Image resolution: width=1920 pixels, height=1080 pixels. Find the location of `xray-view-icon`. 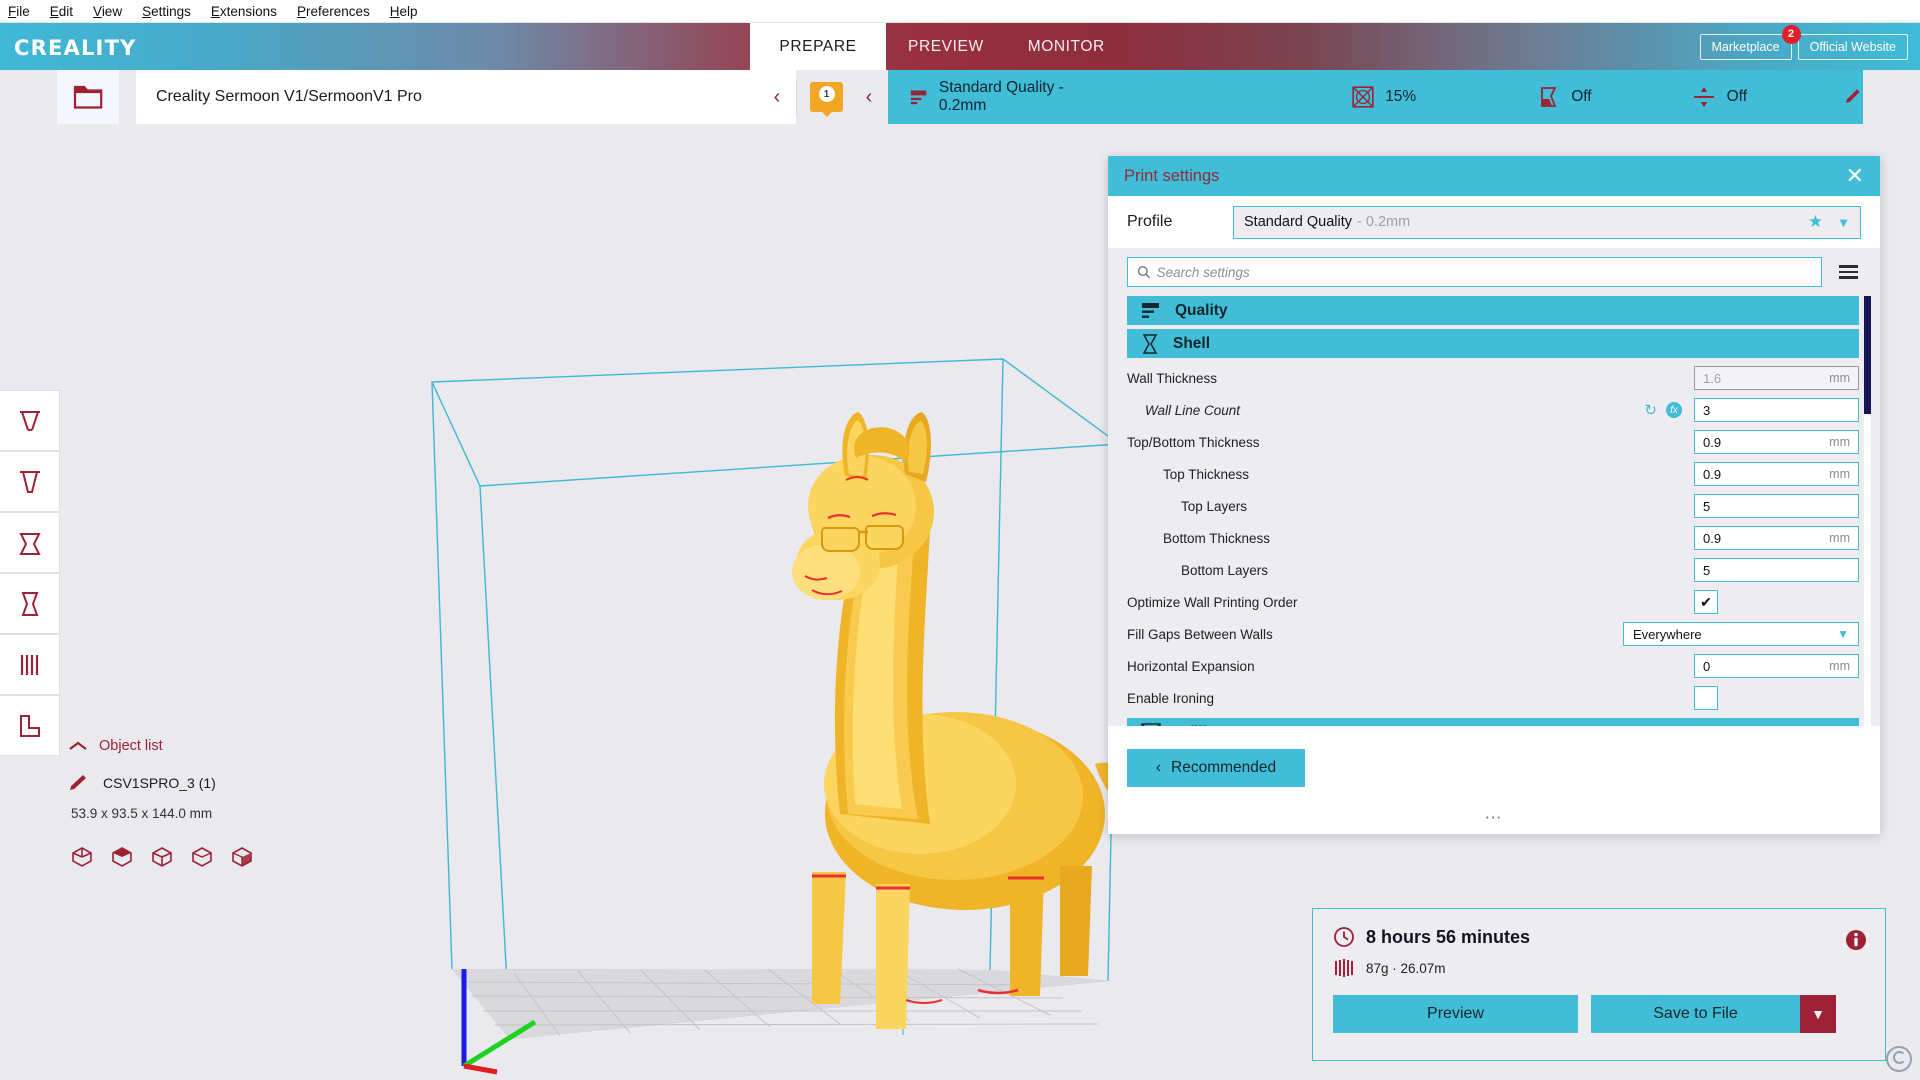

xray-view-icon is located at coordinates (162, 857).